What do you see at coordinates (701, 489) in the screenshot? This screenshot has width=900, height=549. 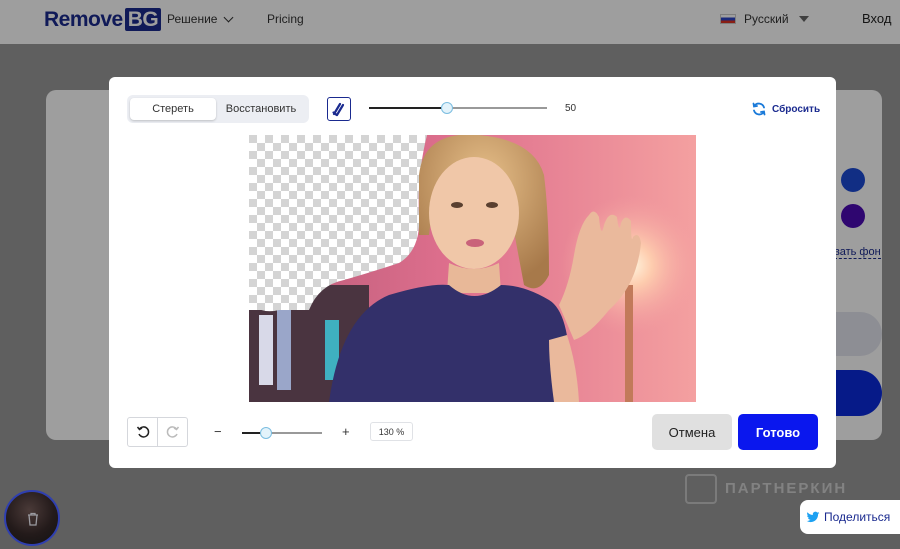 I see `watermark-icon` at bounding box center [701, 489].